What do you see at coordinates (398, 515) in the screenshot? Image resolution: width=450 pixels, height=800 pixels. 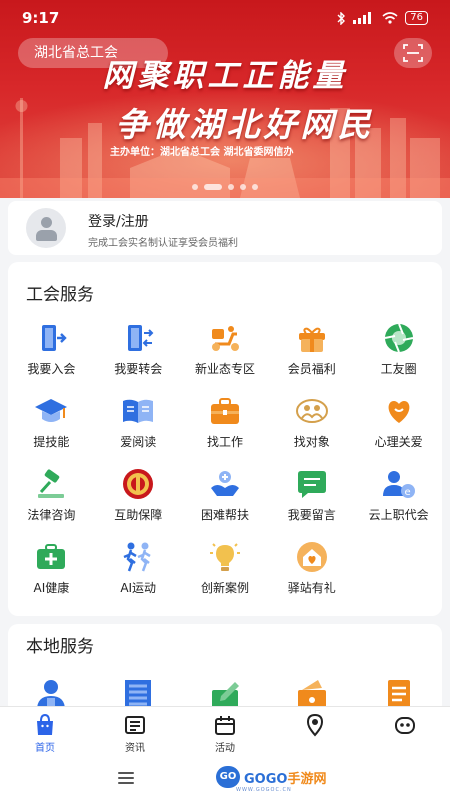 I see `service-label: 云上职代会` at bounding box center [398, 515].